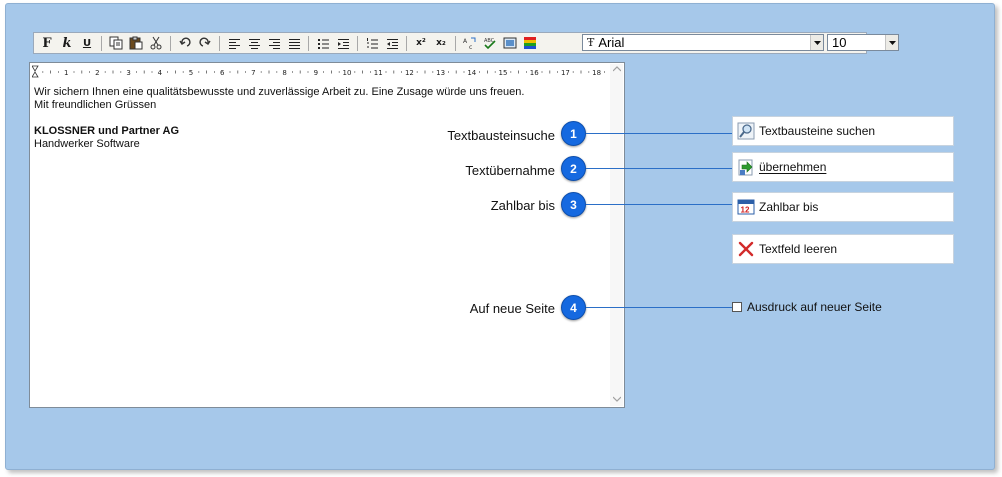 This screenshot has height=477, width=1002. I want to click on ruler-number: 12, so click(409, 73).